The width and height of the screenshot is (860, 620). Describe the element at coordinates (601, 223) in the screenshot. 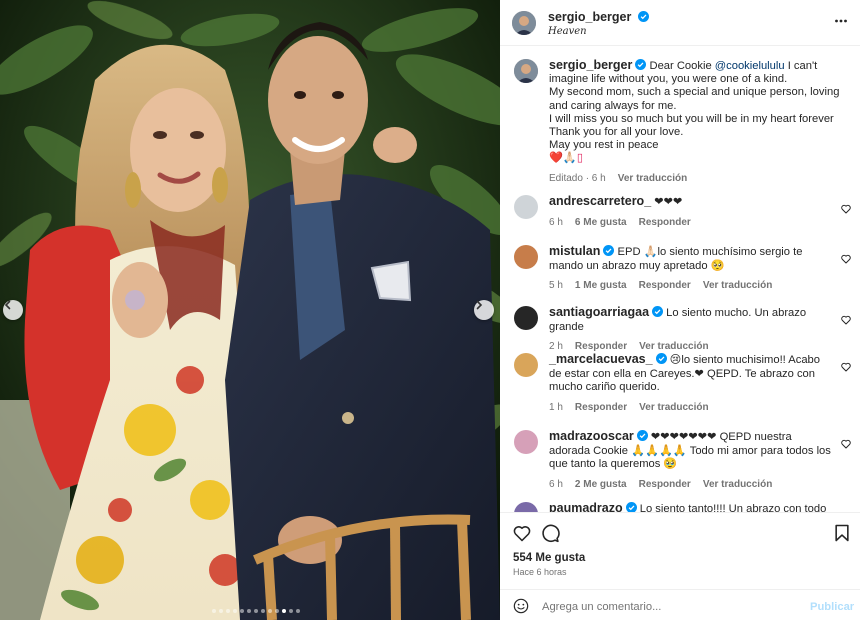

I see `comment-likes-count: 6 Me gusta` at that location.